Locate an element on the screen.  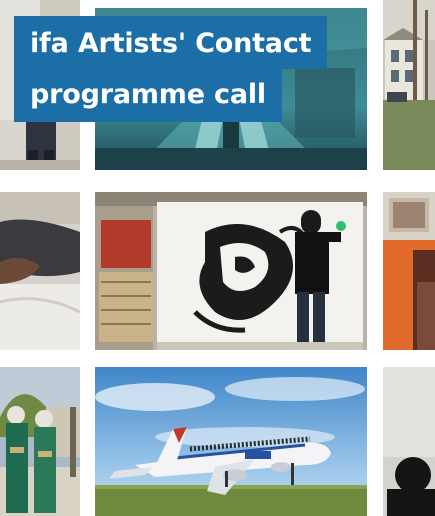
photo-house-trees is located at coordinates (409, 85).